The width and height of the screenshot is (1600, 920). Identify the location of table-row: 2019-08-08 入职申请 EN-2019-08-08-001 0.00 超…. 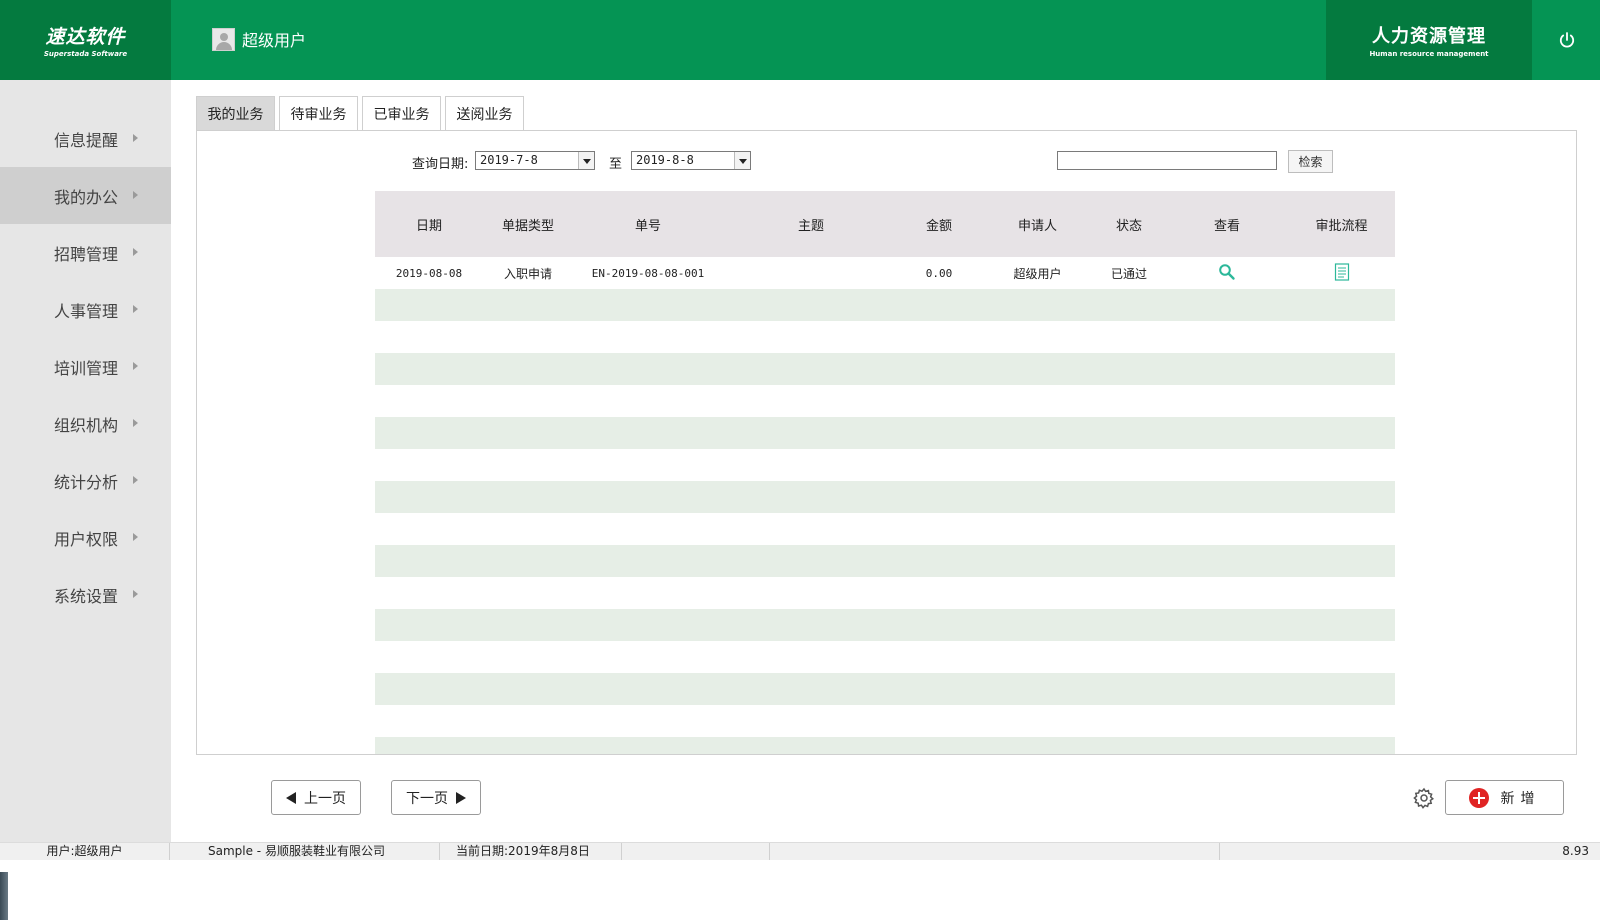
(885, 273).